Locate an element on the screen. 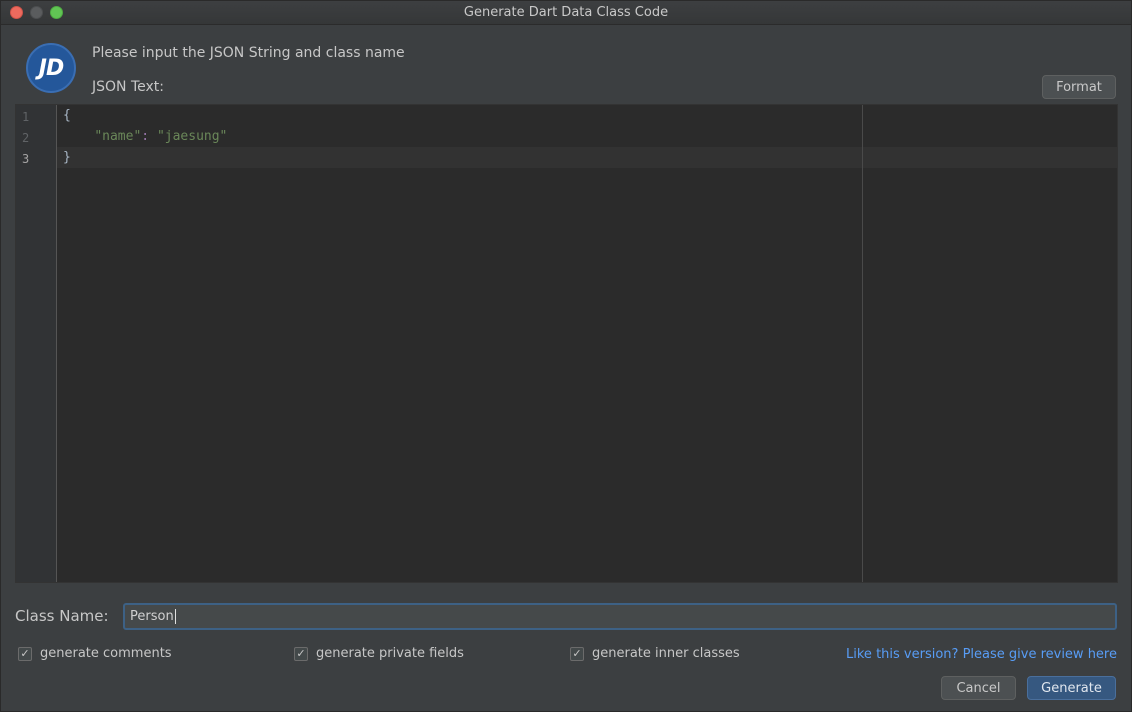 Image resolution: width=1132 pixels, height=712 pixels. line-number: 1 is located at coordinates (26, 117).